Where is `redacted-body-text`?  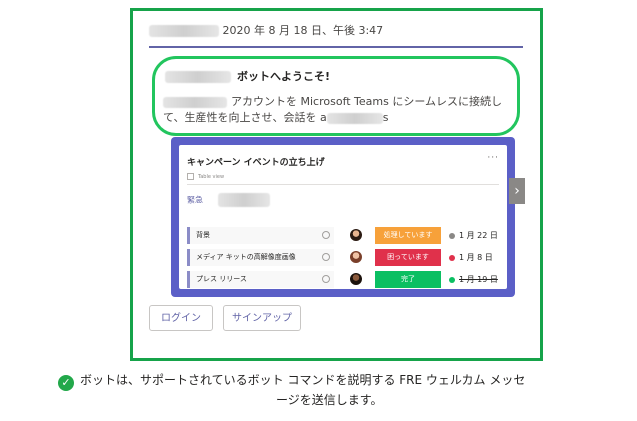 redacted-body-text is located at coordinates (354, 118).